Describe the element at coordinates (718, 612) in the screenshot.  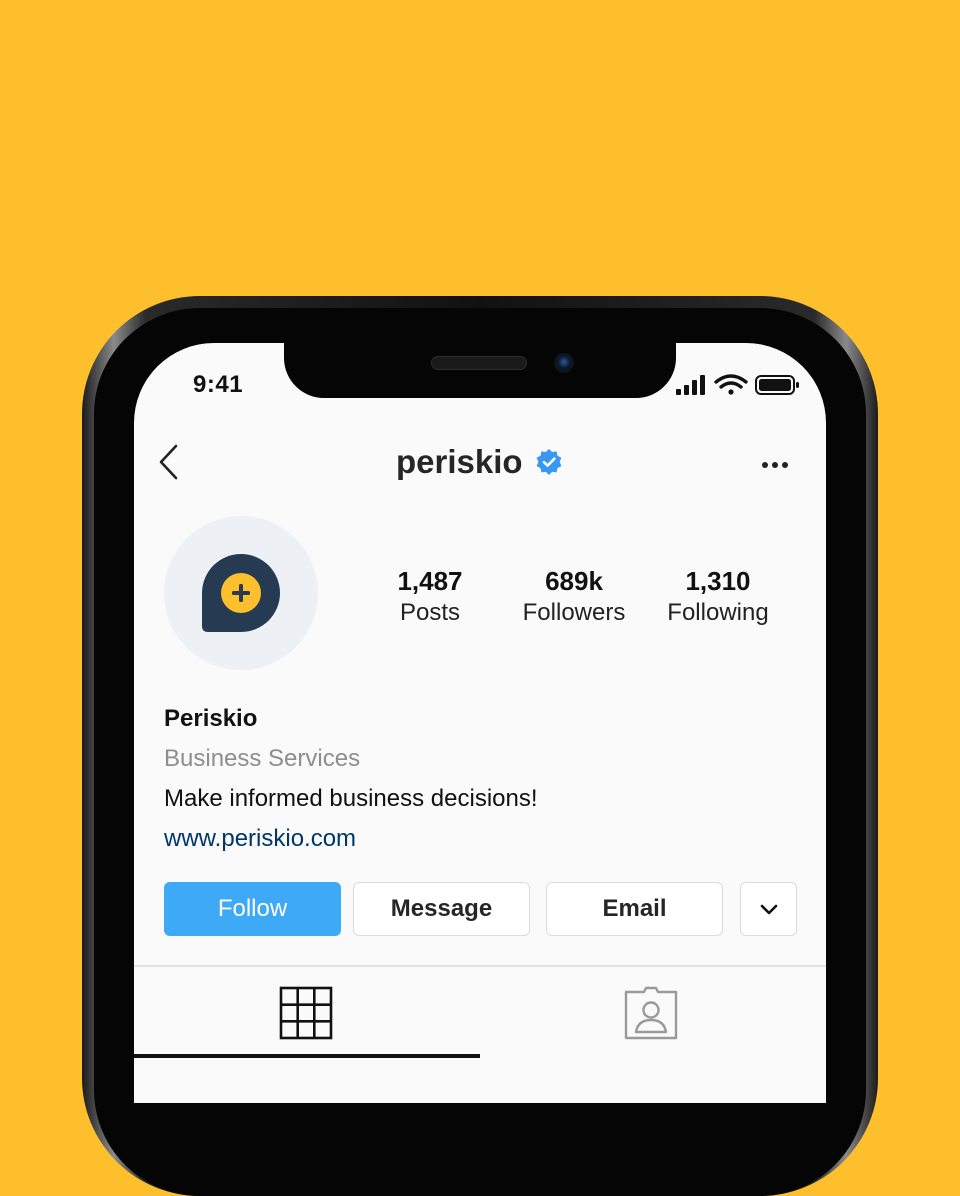
I see `stat-label: Following` at that location.